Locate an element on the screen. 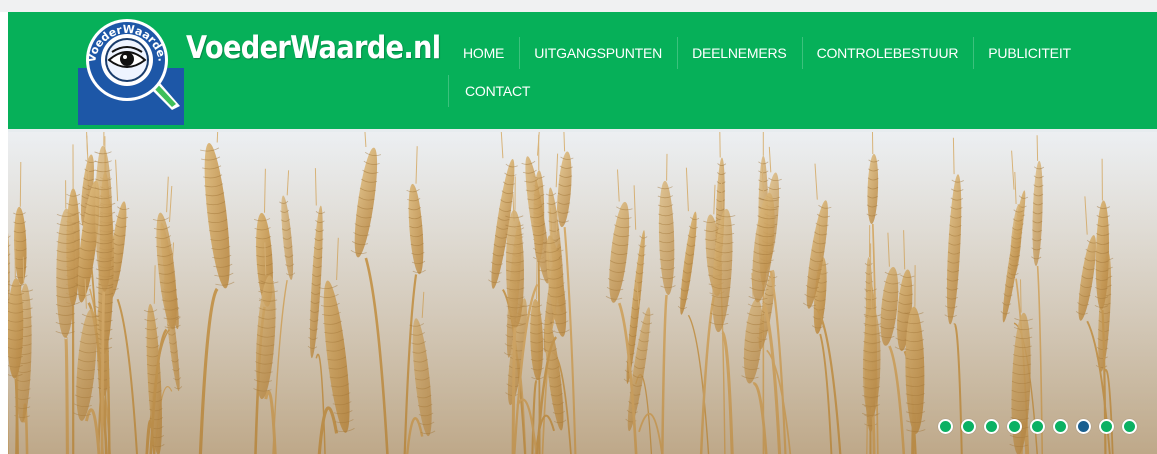 This screenshot has height=454, width=1157. top-strip is located at coordinates (578, 6).